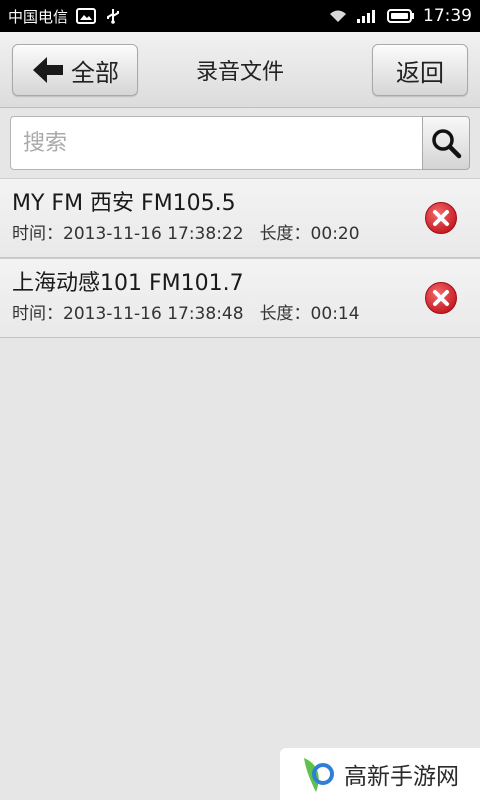 Image resolution: width=480 pixels, height=800 pixels. I want to click on recording-meta: 时间：2013-11-16 17:38:22 长度：00:20, so click(246, 234).